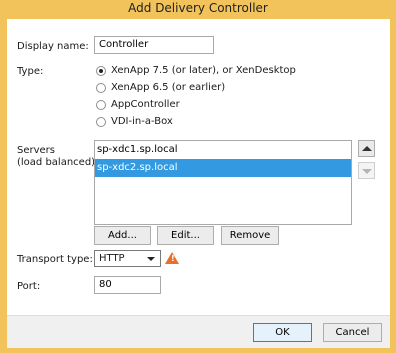 Image resolution: width=396 pixels, height=353 pixels. What do you see at coordinates (203, 70) in the screenshot?
I see `type-option-label: XenApp 7.5 (or later), or XenDesktop` at bounding box center [203, 70].